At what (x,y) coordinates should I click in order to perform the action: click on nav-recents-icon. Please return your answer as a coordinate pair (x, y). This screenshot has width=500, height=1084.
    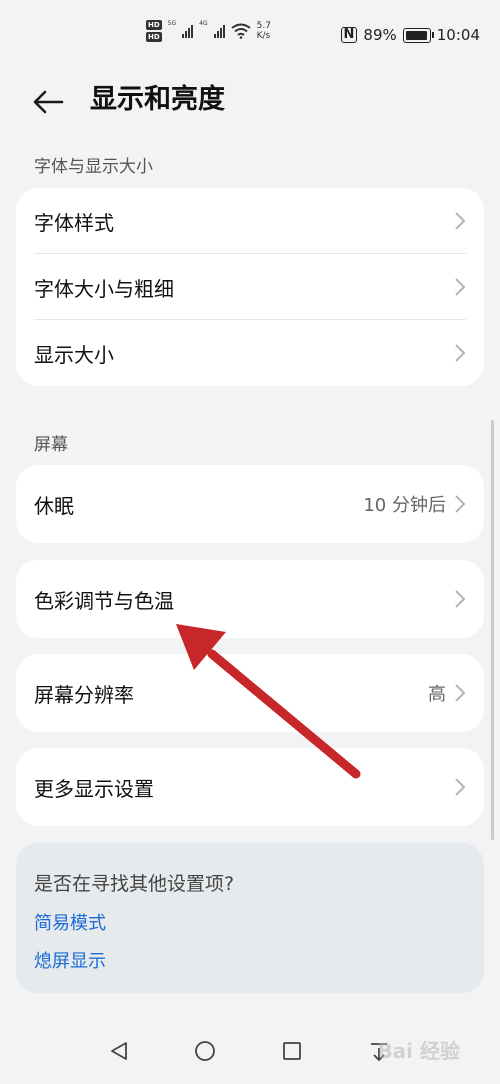
    Looking at the image, I should click on (292, 1051).